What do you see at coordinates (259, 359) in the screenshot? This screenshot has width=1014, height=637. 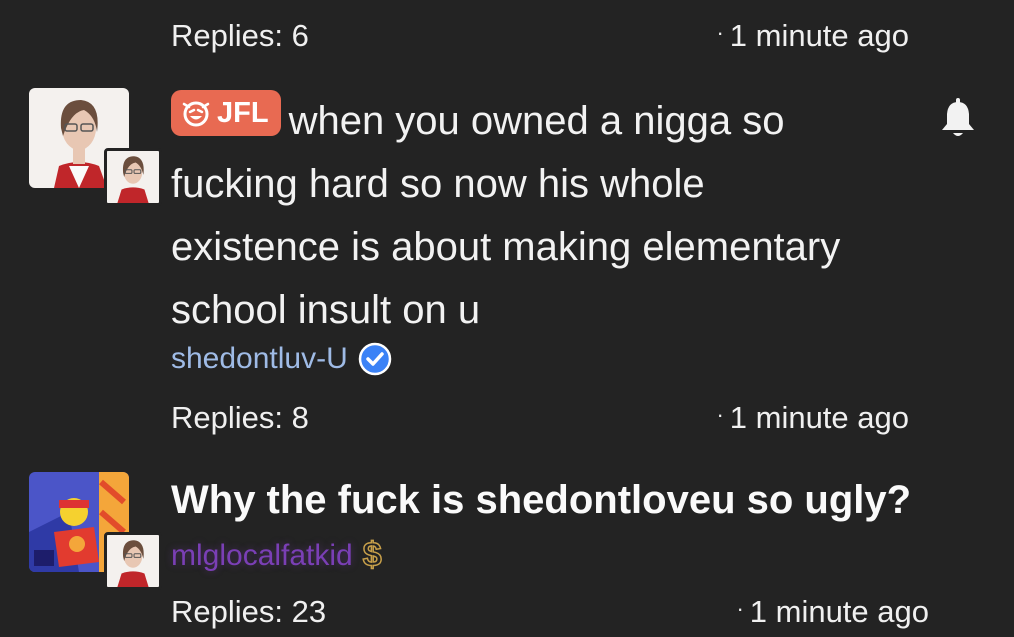 I see `author-name: shedontluv-U` at bounding box center [259, 359].